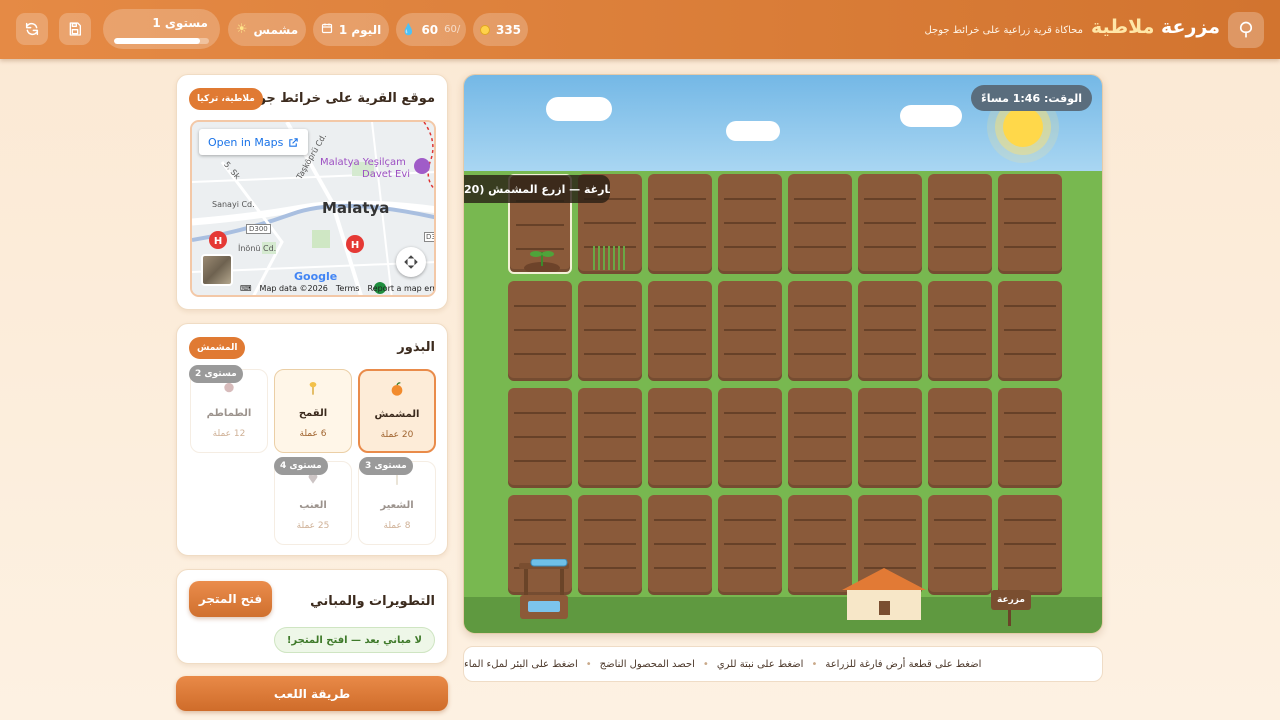 The image size is (1280, 720). What do you see at coordinates (313, 411) in the screenshot?
I see `seed-wheat: القمح 6 عملة` at bounding box center [313, 411].